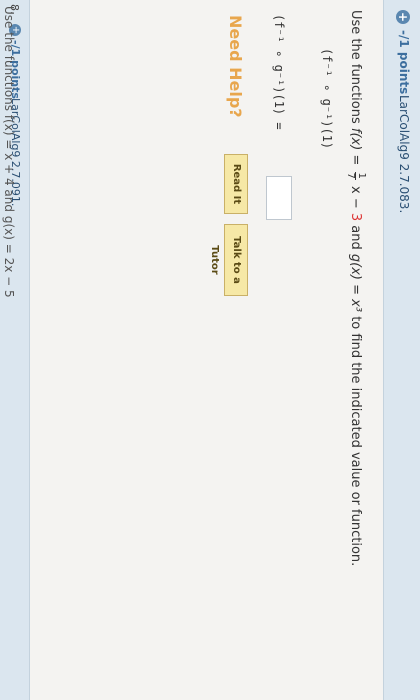 This screenshot has height=700, width=420. I want to click on fraction: 1 7, so click(356, 175).